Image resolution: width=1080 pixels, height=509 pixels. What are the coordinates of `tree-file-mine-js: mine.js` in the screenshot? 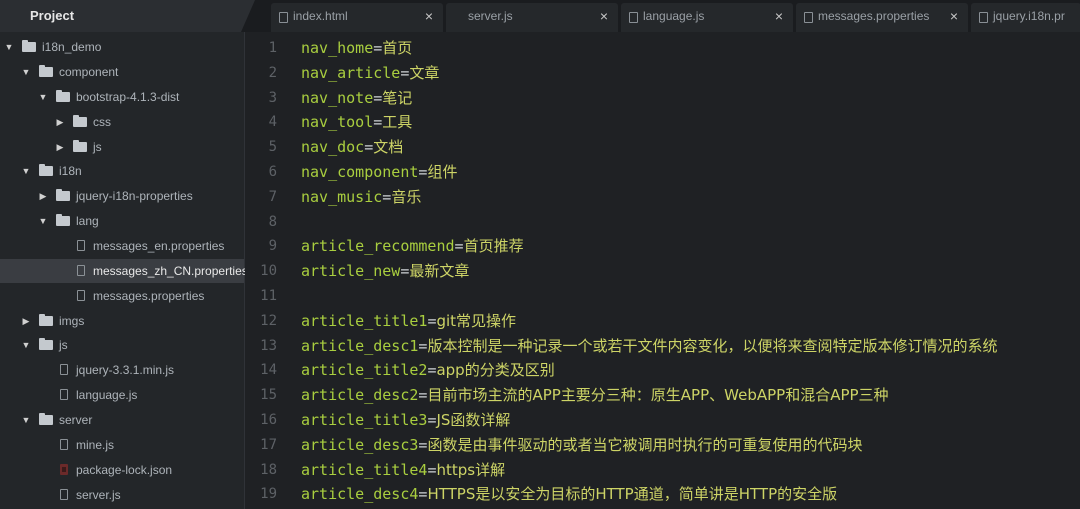 It's located at (122, 445).